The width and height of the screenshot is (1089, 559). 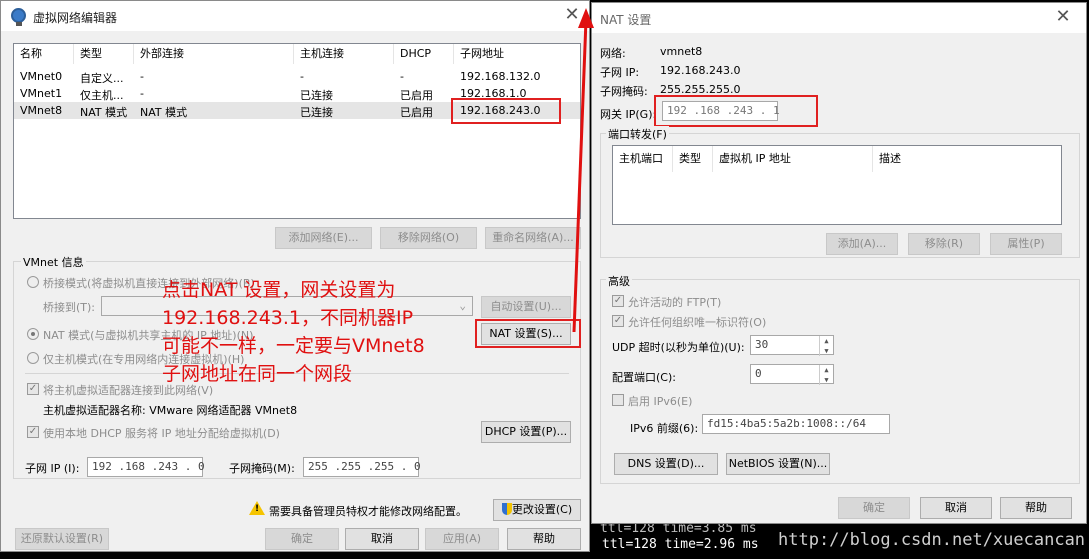 I want to click on table-cell: 192.168.132.0, so click(x=500, y=76).